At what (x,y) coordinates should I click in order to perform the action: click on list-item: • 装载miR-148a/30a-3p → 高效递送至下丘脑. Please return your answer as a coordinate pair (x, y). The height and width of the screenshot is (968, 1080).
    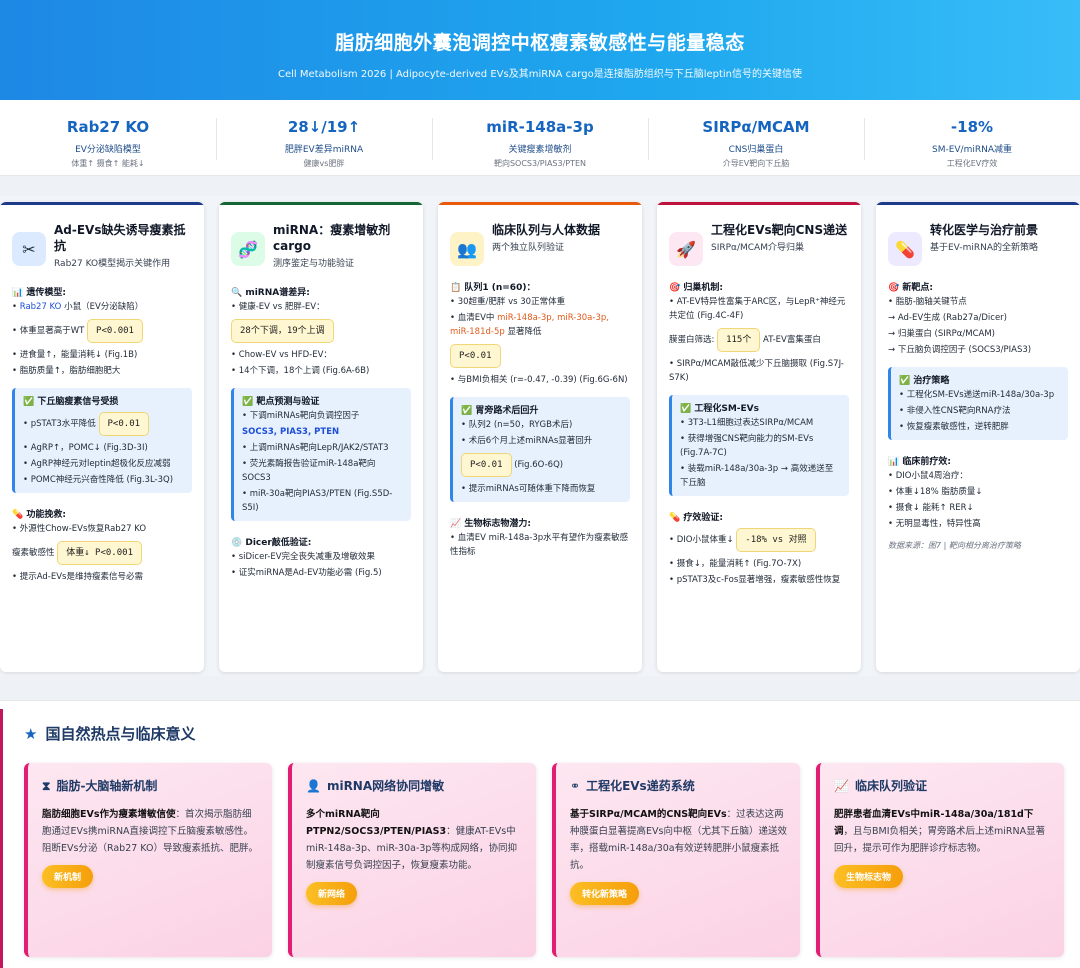
    Looking at the image, I should click on (757, 476).